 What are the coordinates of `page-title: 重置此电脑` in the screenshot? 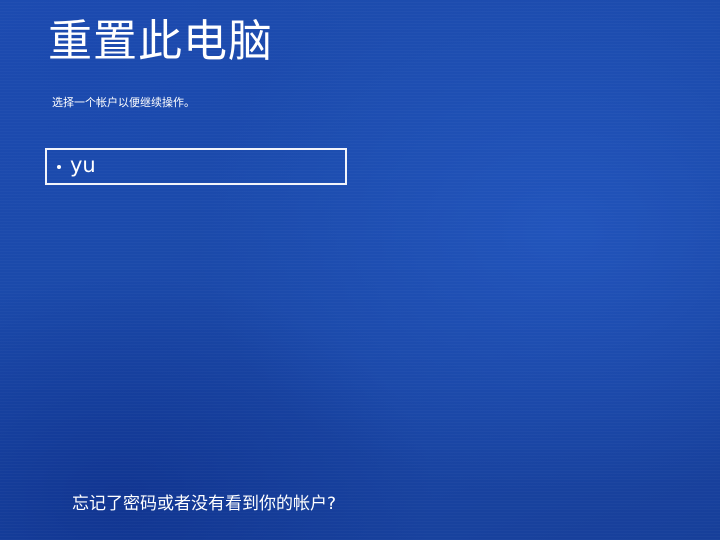 It's located at (160, 41).